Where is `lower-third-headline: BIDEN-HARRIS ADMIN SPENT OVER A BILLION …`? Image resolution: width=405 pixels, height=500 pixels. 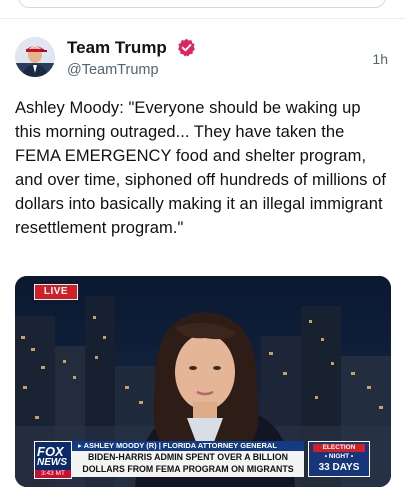
lower-third-headline: BIDEN-HARRIS ADMIN SPENT OVER A BILLION … is located at coordinates (188, 464).